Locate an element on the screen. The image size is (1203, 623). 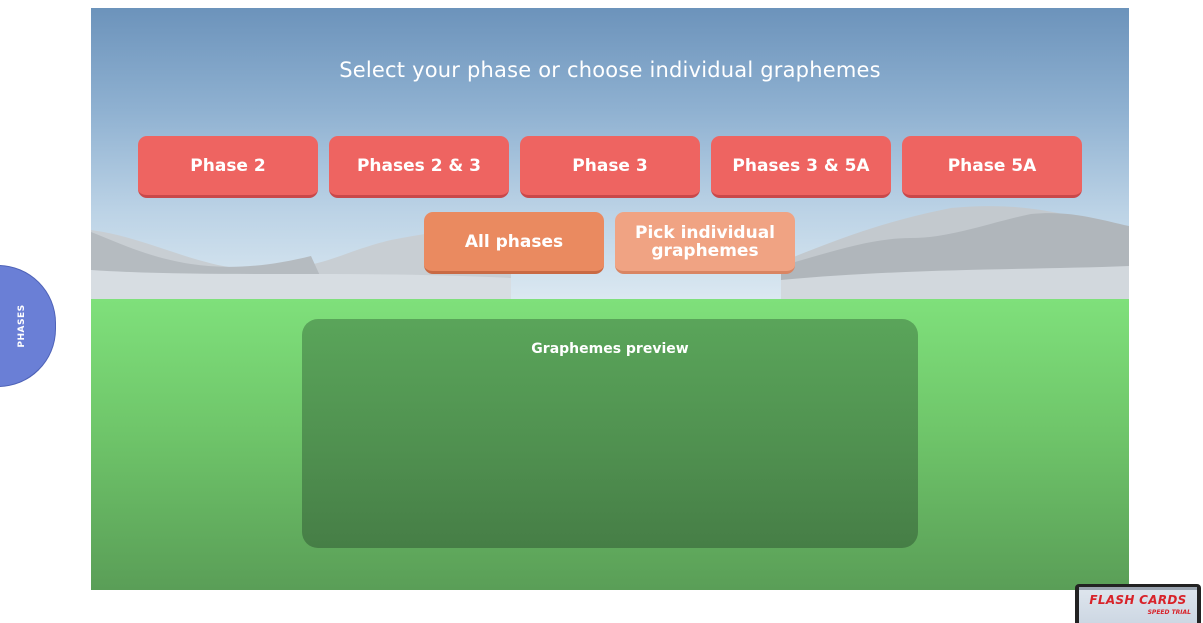
graphemes-preview-title: Graphemes preview is located at coordinates (610, 349).